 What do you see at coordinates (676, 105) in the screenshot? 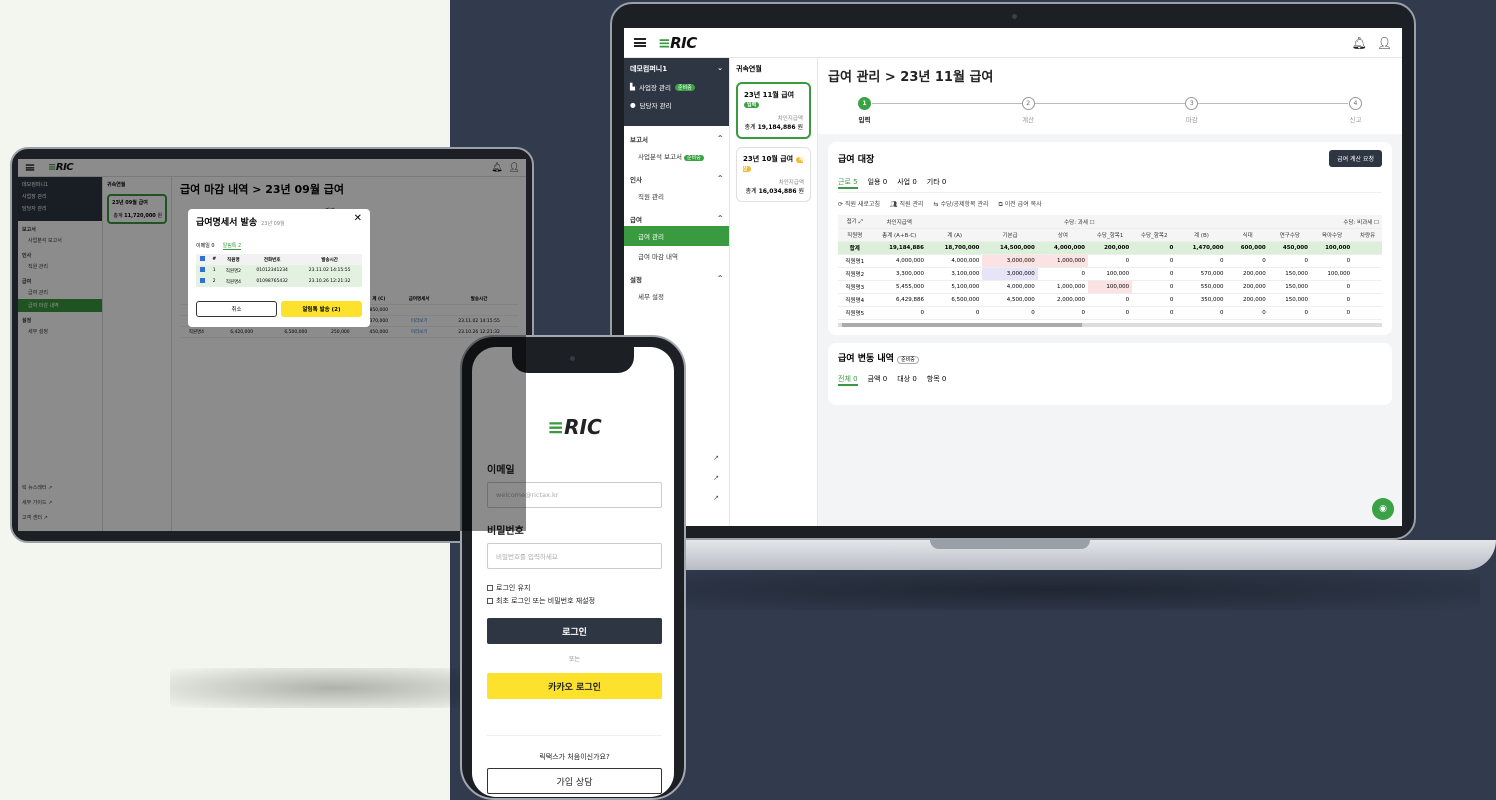
I see `sidebar-item-managers: ● 담당자 관리` at bounding box center [676, 105].